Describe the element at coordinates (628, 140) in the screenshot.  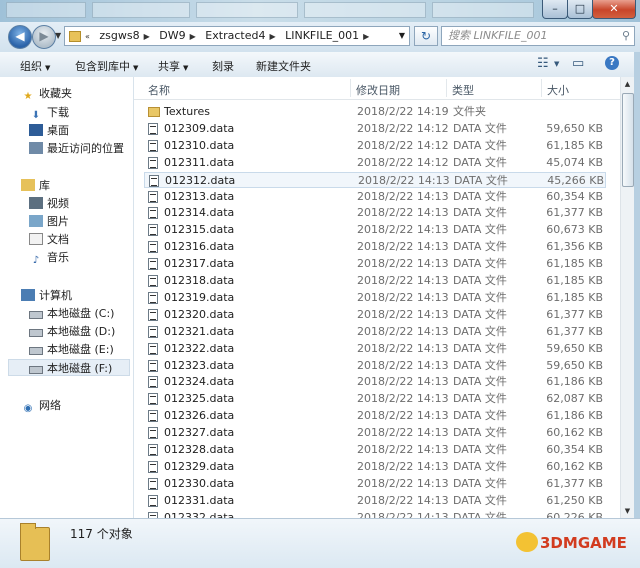
I see `scrollbar-thumb` at that location.